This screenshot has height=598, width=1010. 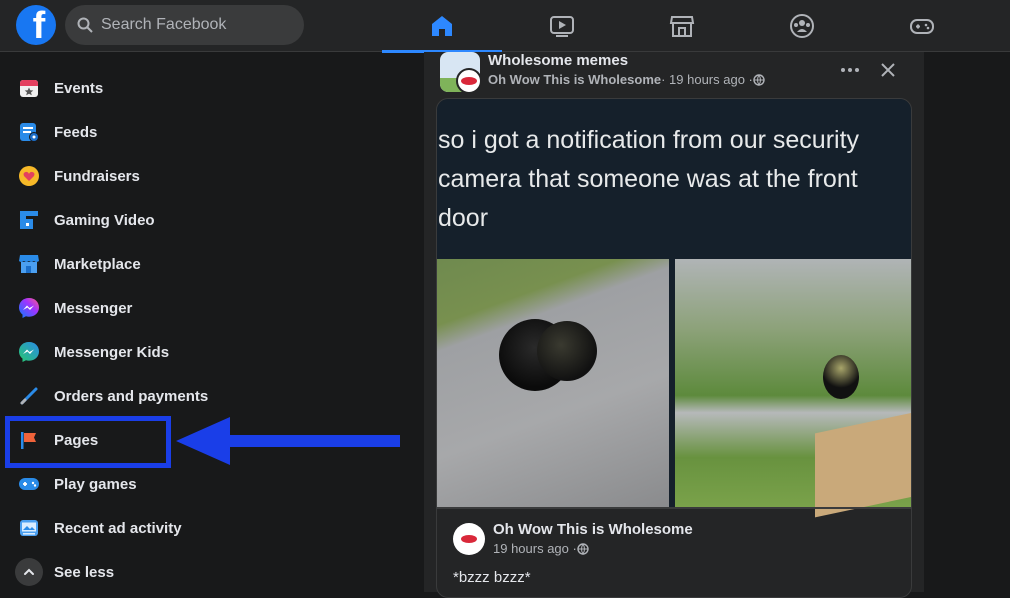 I want to click on close-icon, so click(x=888, y=70).